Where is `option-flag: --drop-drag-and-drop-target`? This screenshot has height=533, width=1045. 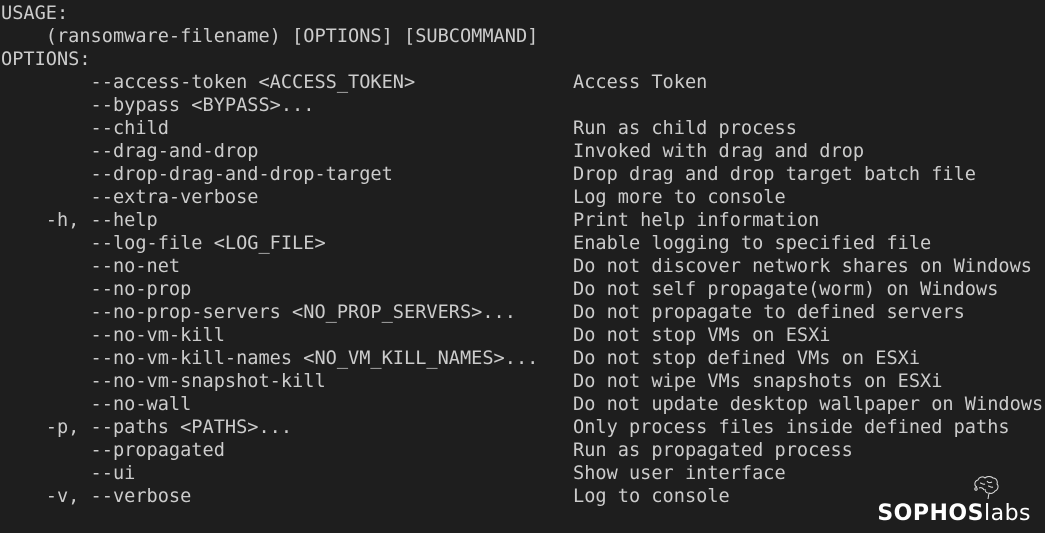 option-flag: --drop-drag-and-drop-target is located at coordinates (197, 174).